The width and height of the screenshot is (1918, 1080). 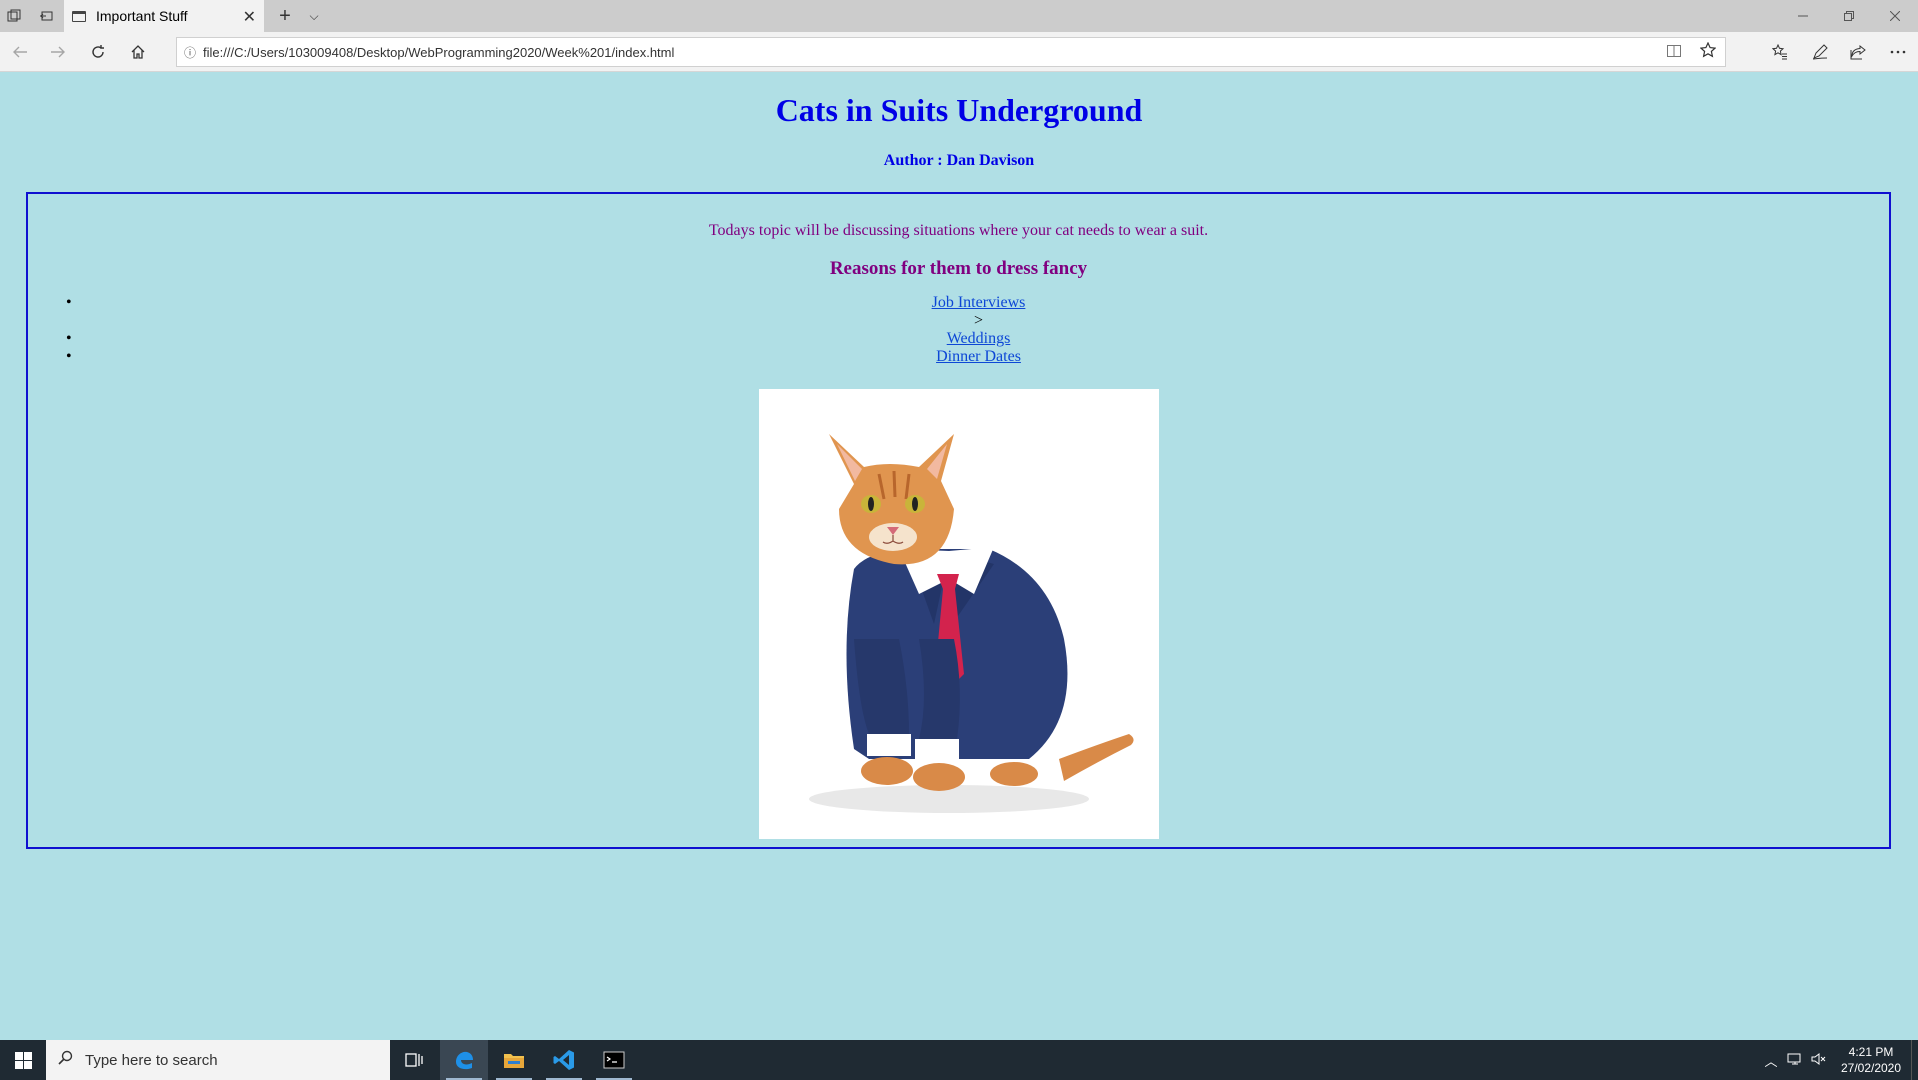 I want to click on window-controls, so click(x=1849, y=16).